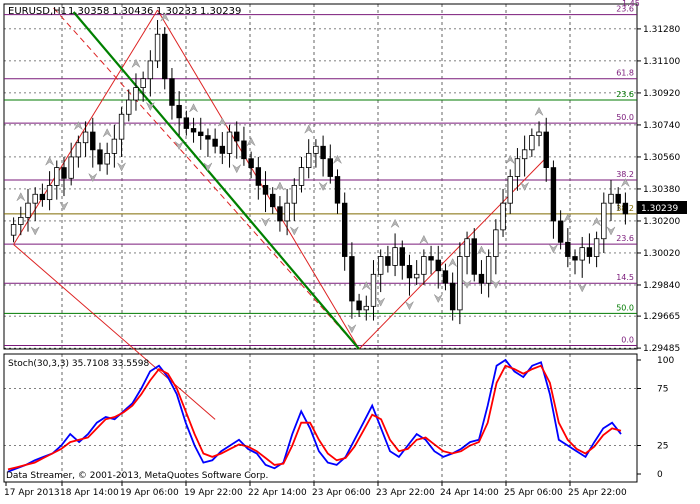  I want to click on price-tick-label: 1.30380, so click(661, 190).